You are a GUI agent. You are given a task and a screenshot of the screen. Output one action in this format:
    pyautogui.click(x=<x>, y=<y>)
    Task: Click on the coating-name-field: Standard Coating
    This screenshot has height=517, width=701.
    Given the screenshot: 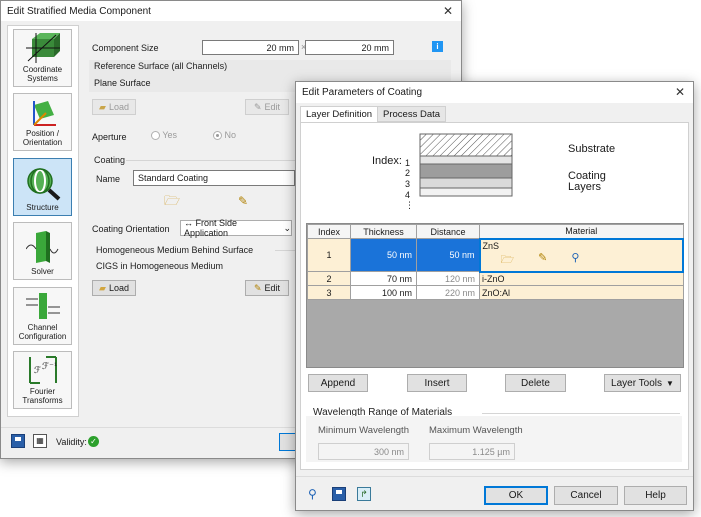 What is the action you would take?
    pyautogui.click(x=214, y=178)
    